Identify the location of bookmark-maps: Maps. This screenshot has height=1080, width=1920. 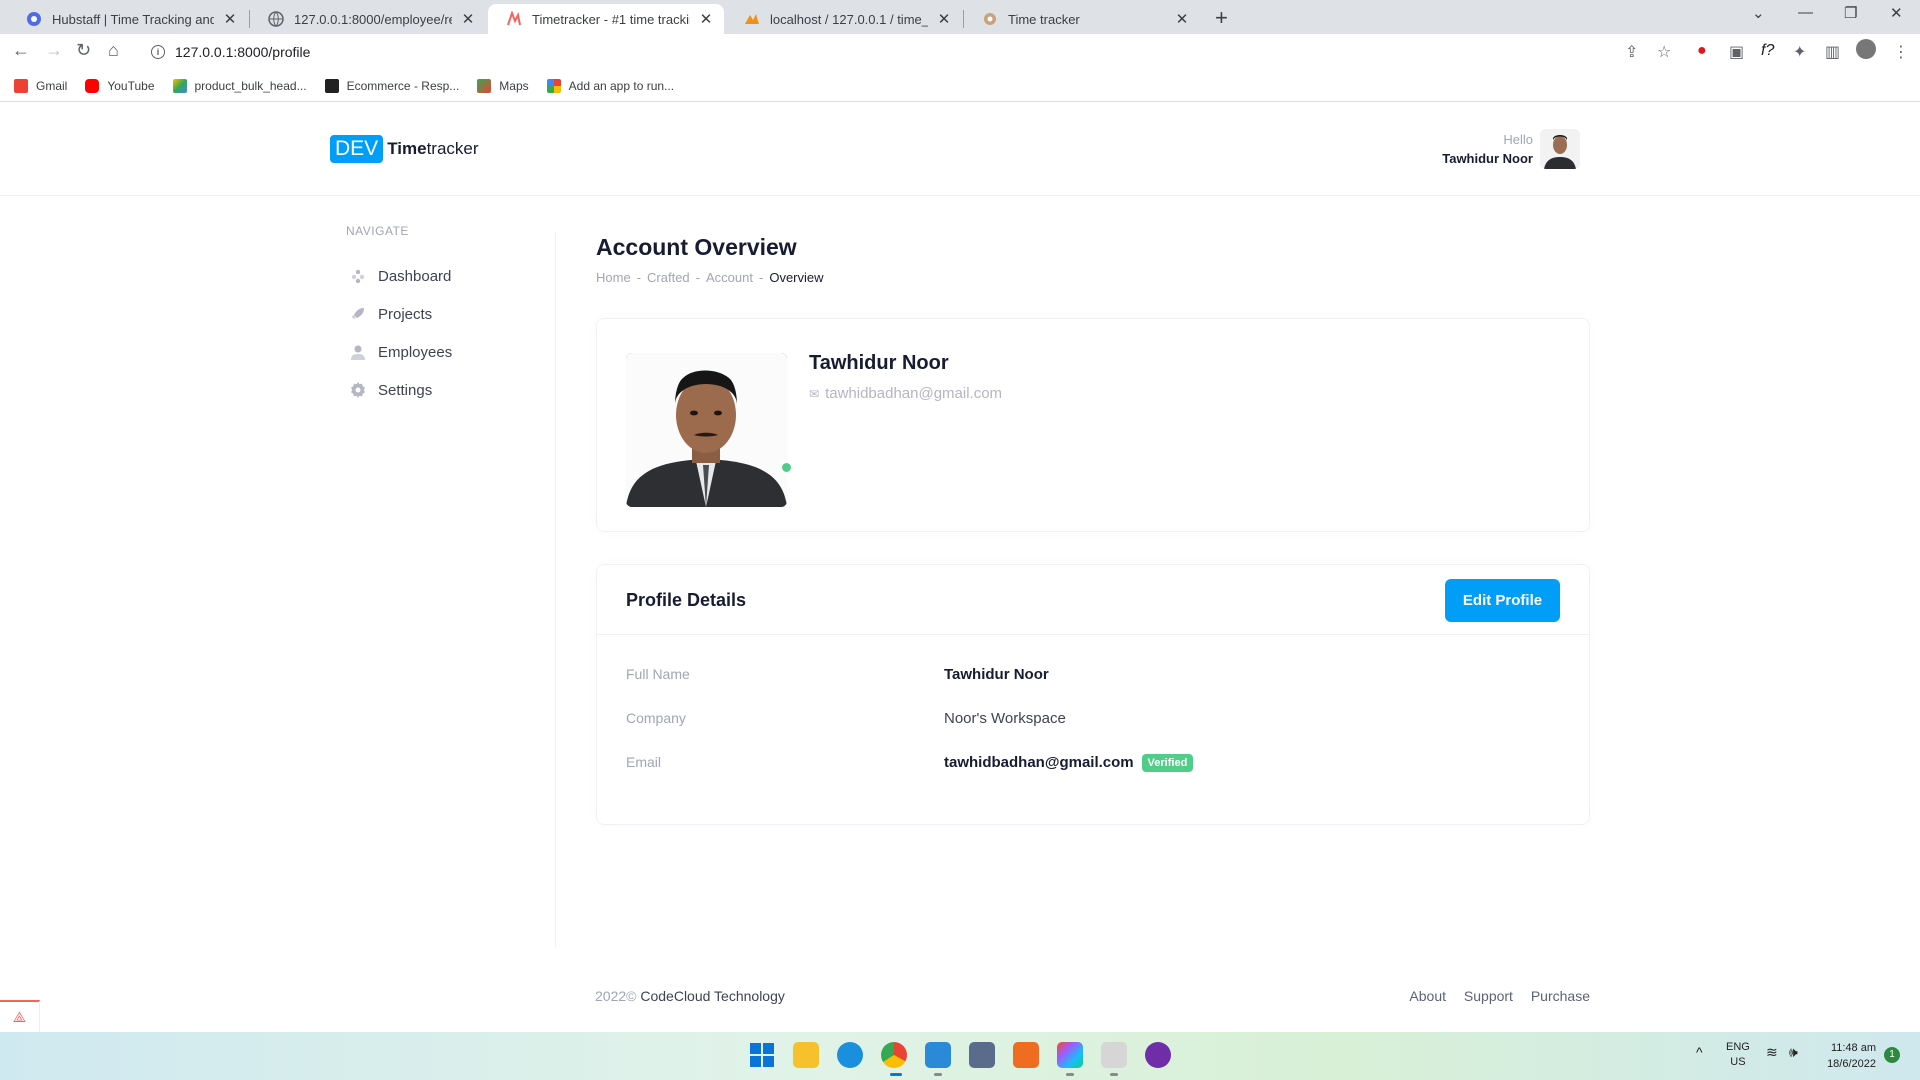
(503, 85).